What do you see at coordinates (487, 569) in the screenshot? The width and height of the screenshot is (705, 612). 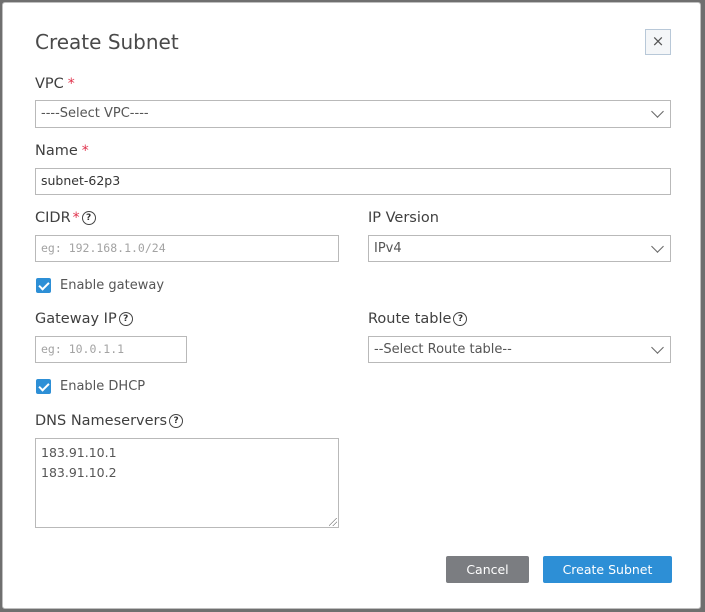 I see `cancel-button: Cancel` at bounding box center [487, 569].